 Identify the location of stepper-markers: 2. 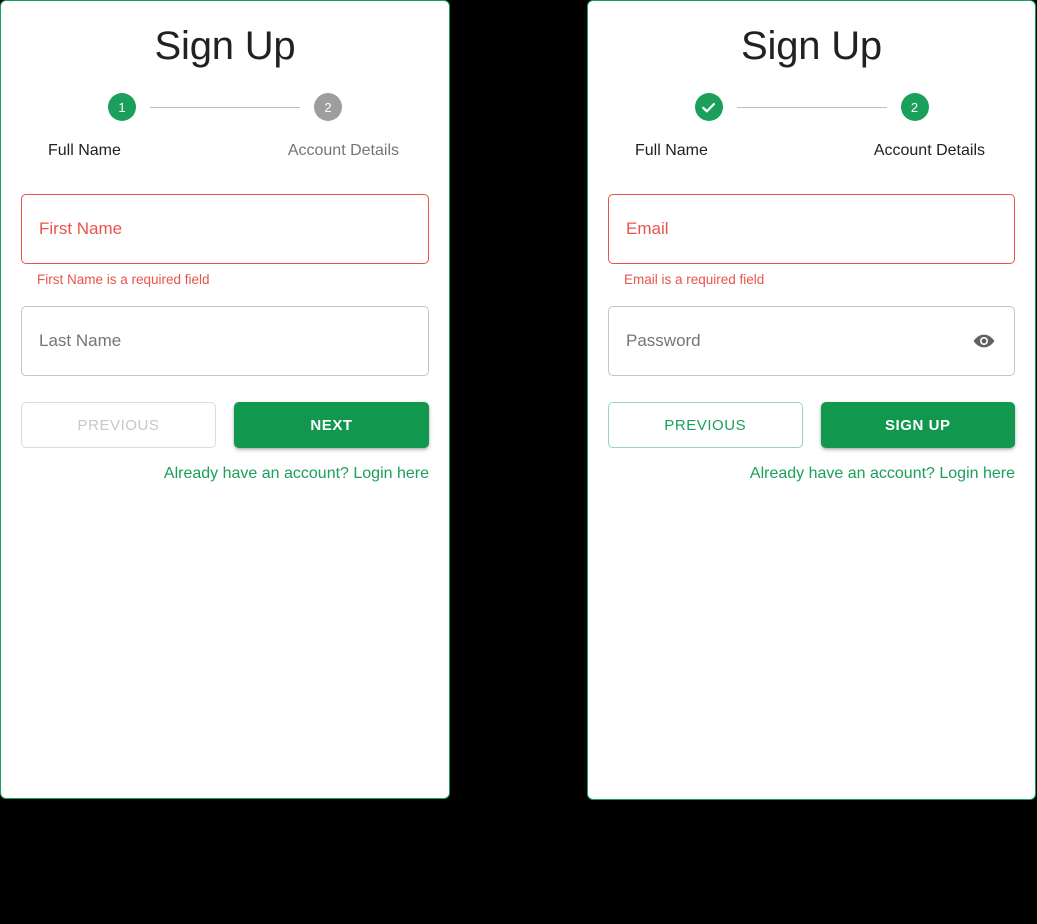
(811, 107).